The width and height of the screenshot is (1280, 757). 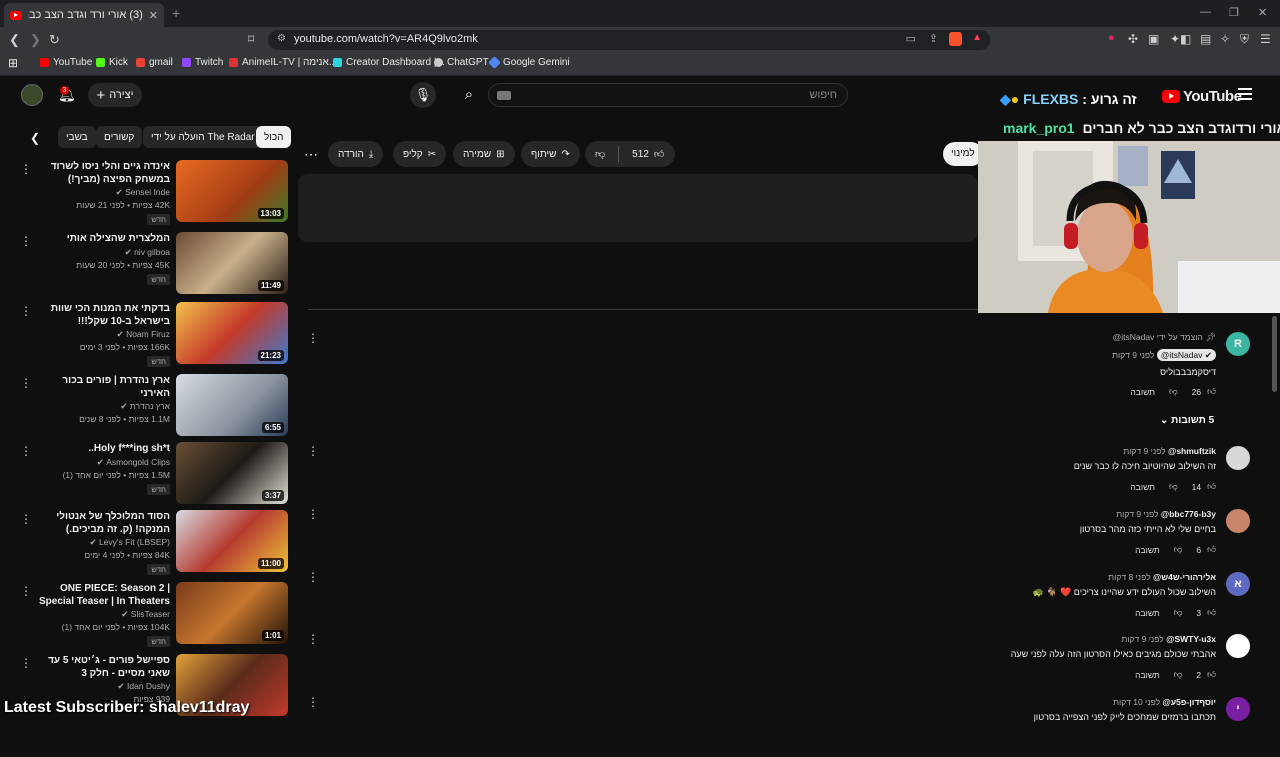 I want to click on bookmark-youtube: YouTube, so click(x=66, y=62).